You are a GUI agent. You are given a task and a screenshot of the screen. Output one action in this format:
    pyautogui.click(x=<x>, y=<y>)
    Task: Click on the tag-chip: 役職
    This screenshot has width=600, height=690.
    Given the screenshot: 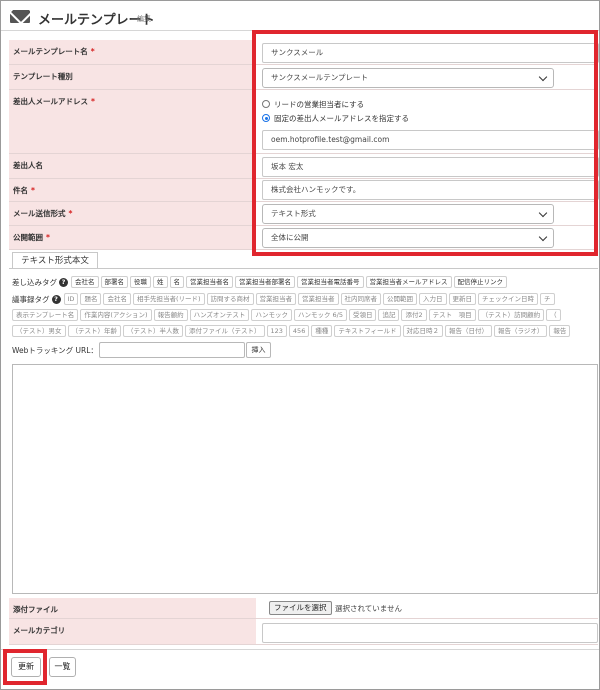 What is the action you would take?
    pyautogui.click(x=140, y=282)
    